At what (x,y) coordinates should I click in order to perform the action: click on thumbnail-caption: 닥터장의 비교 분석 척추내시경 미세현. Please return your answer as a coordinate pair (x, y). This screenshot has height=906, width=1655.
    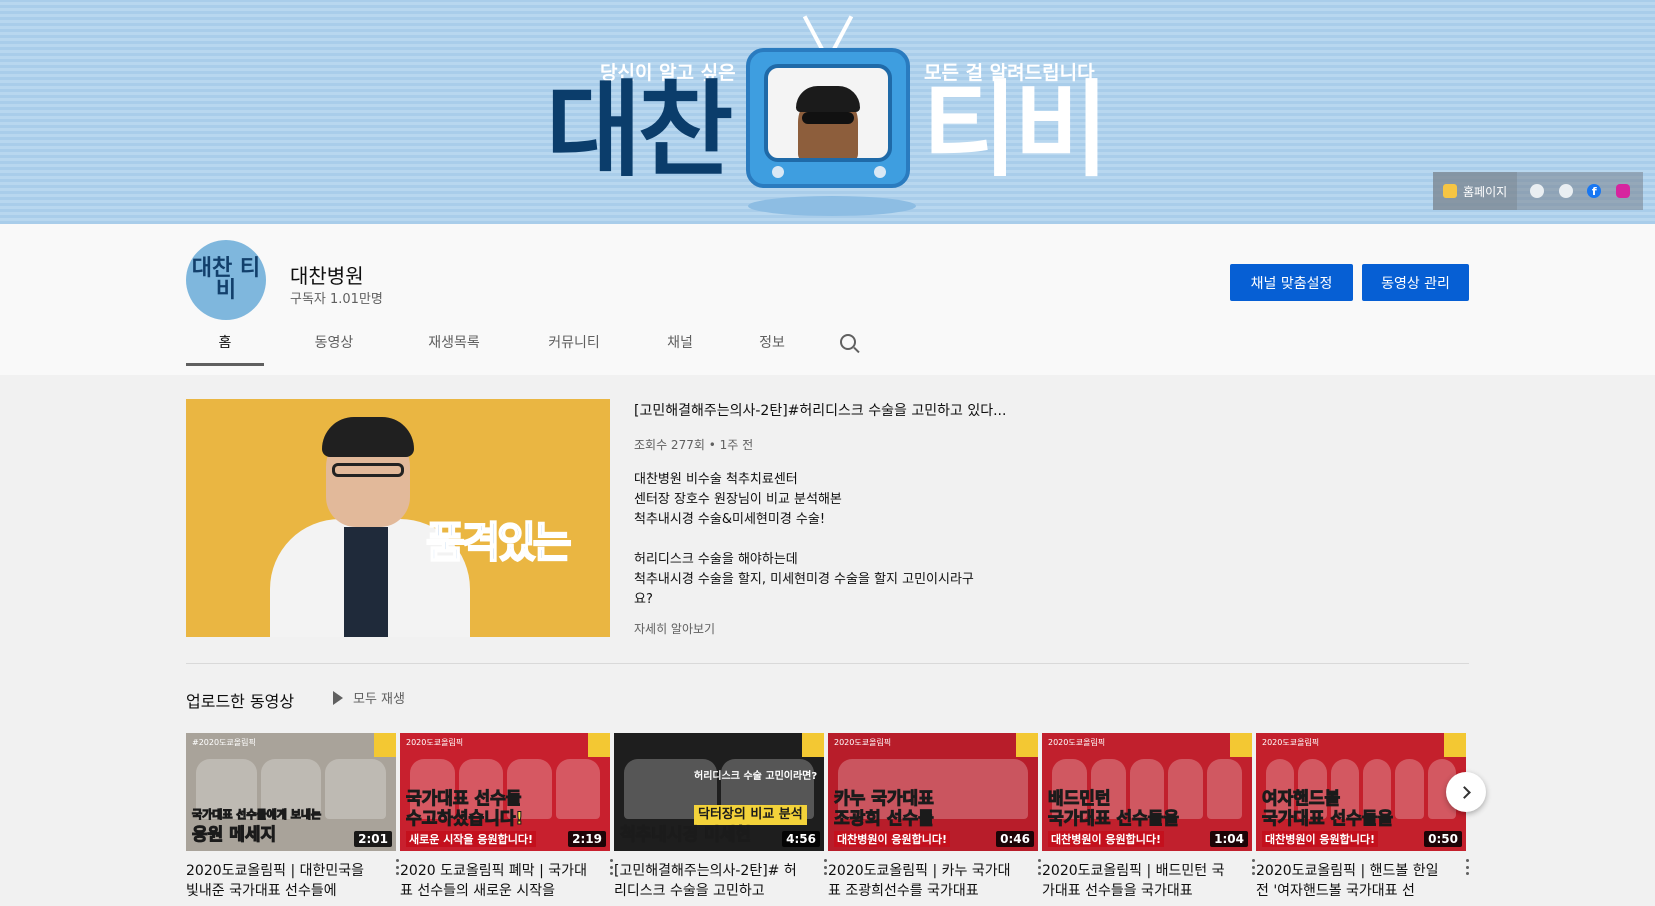
    Looking at the image, I should click on (713, 825).